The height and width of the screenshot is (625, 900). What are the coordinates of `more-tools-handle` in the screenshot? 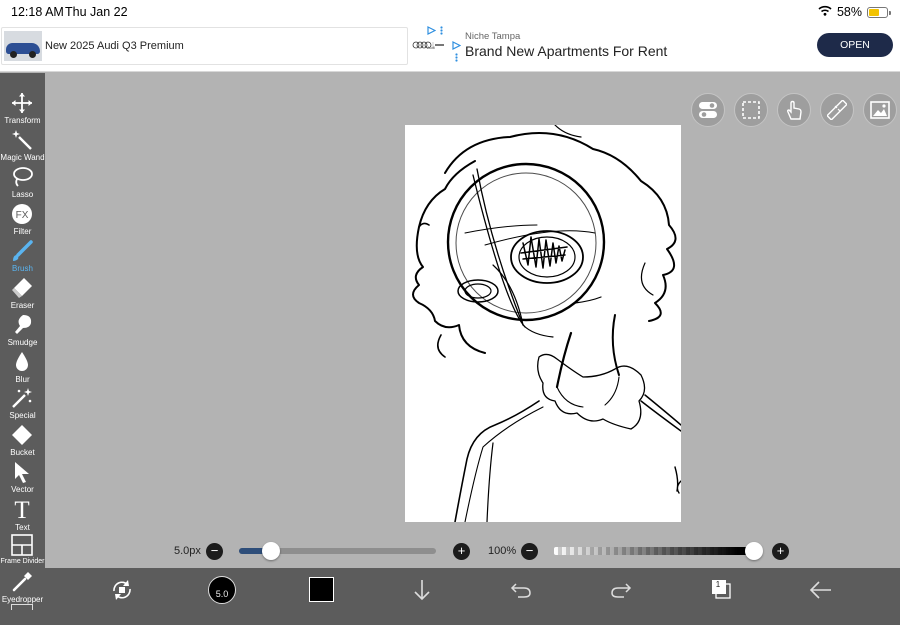 It's located at (22, 607).